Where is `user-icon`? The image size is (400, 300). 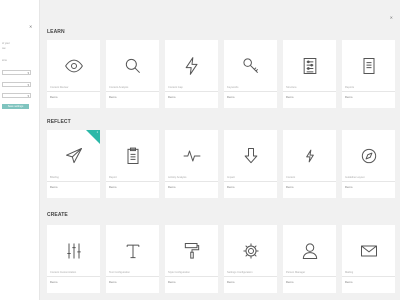 user-icon is located at coordinates (309, 251).